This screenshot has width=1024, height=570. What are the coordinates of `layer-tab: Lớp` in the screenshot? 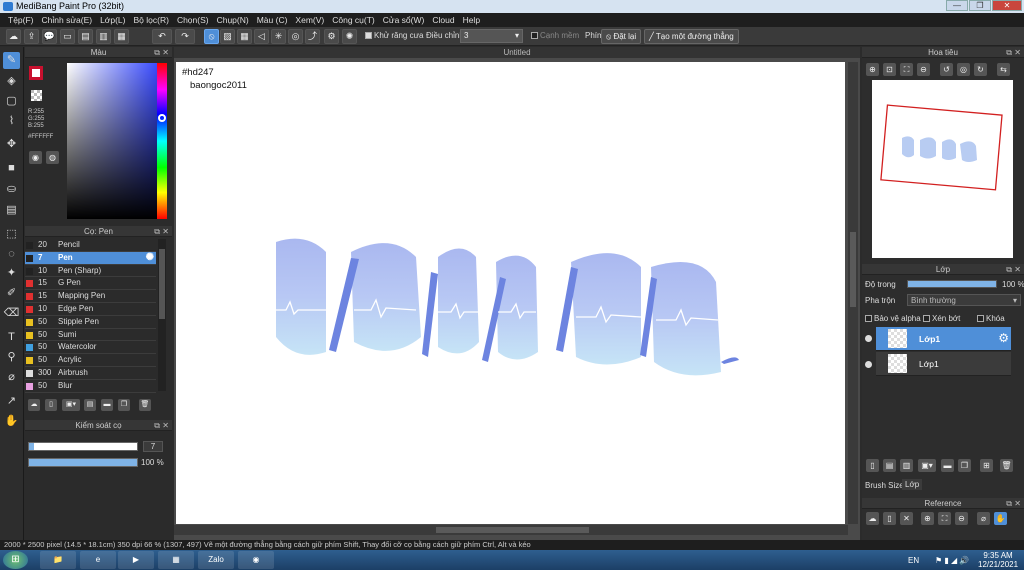 It's located at (912, 484).